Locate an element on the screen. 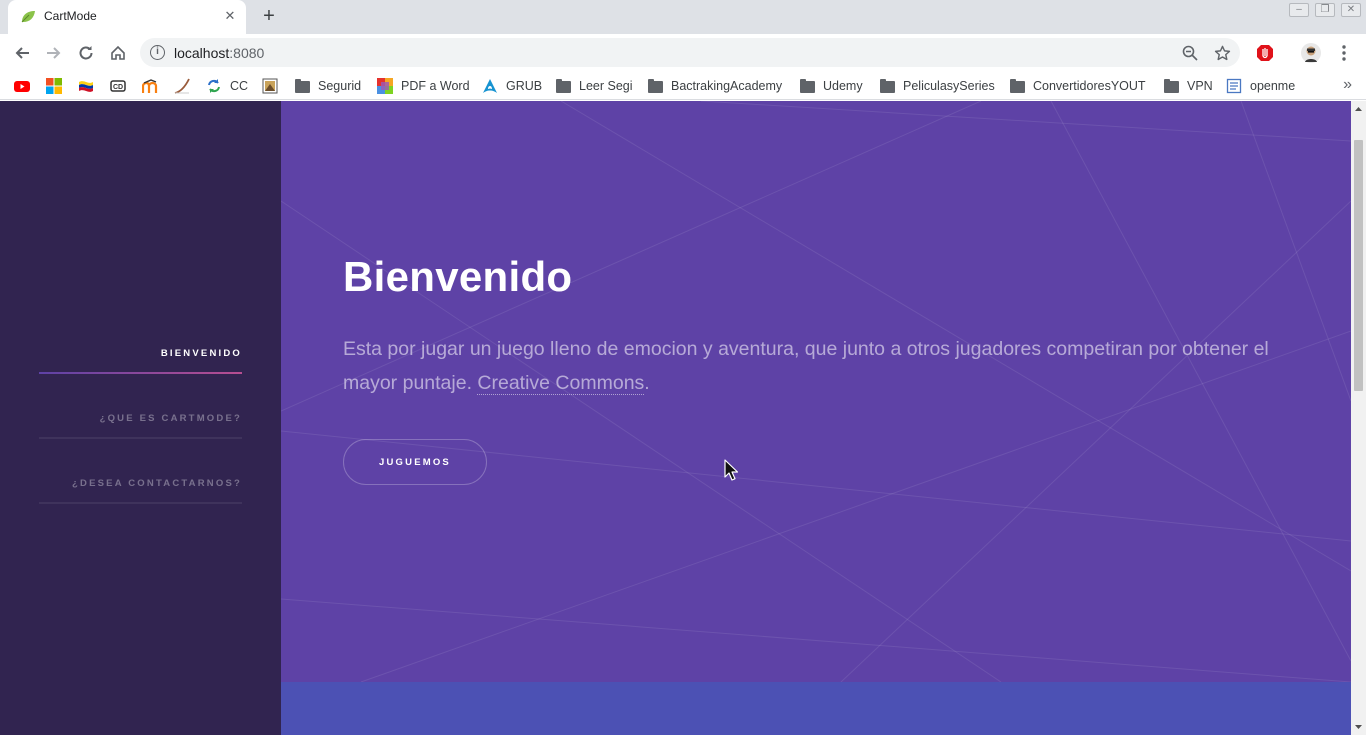 The height and width of the screenshot is (735, 1366). juguemos-button: Juguemos is located at coordinates (415, 462).